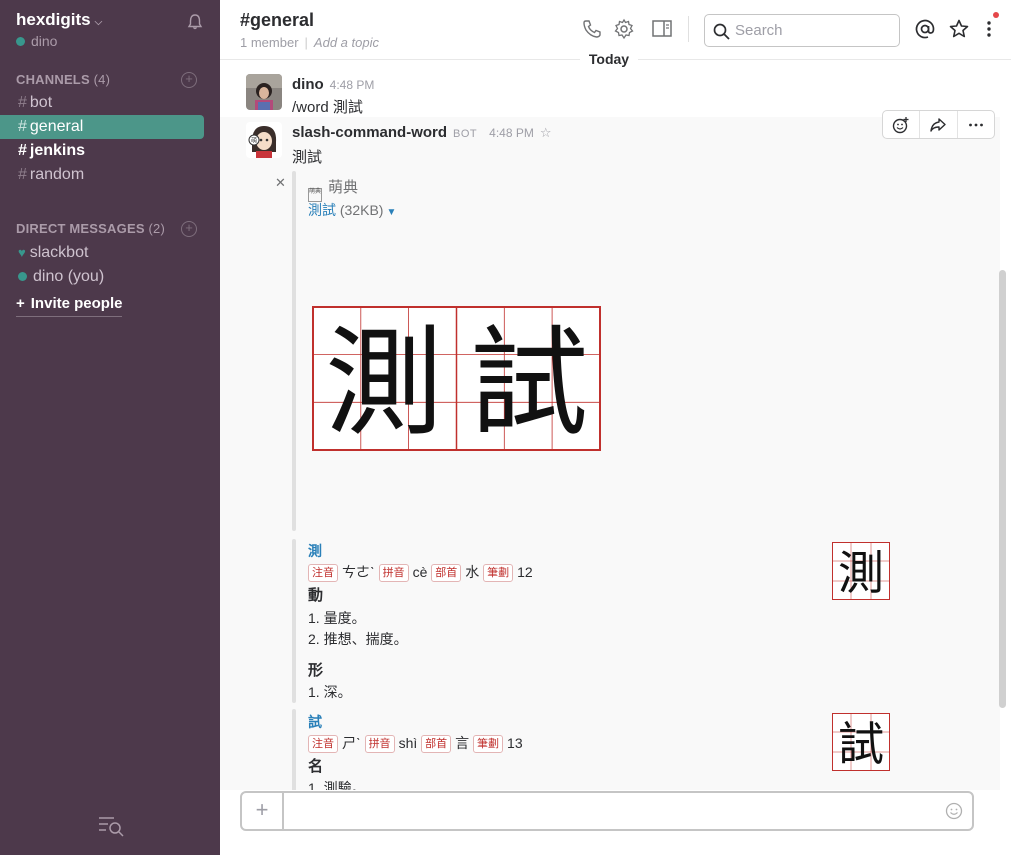 The width and height of the screenshot is (1011, 855). I want to click on emoji-add-icon, so click(900, 124).